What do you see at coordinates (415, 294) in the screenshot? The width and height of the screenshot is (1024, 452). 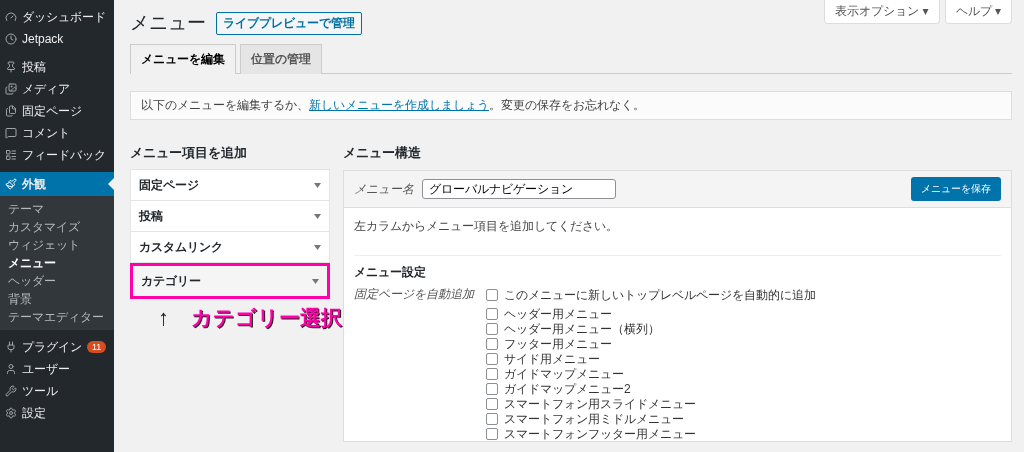 I see `setting-label: 固定ページを自動追加` at bounding box center [415, 294].